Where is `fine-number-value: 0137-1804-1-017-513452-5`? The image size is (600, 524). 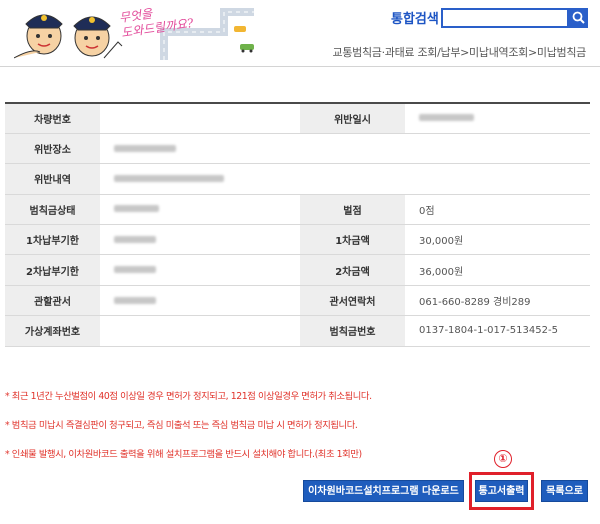
fine-number-value: 0137-1804-1-017-513452-5 is located at coordinates (497, 331).